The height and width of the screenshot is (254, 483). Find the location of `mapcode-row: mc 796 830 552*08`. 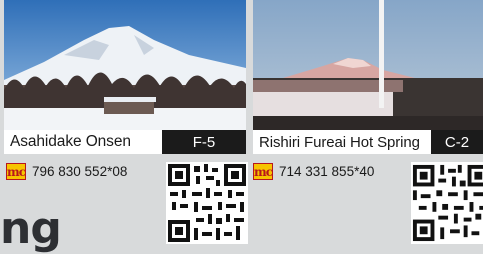

mapcode-row: mc 796 830 552*08 is located at coordinates (66, 171).